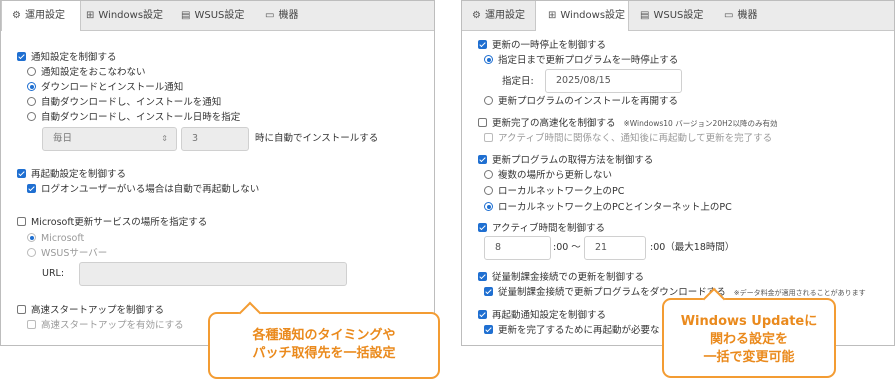 The height and width of the screenshot is (383, 895). Describe the element at coordinates (150, 189) in the screenshot. I see `checkbox-label: ログオンユーザーがいる場合は自動で再起動しない` at that location.